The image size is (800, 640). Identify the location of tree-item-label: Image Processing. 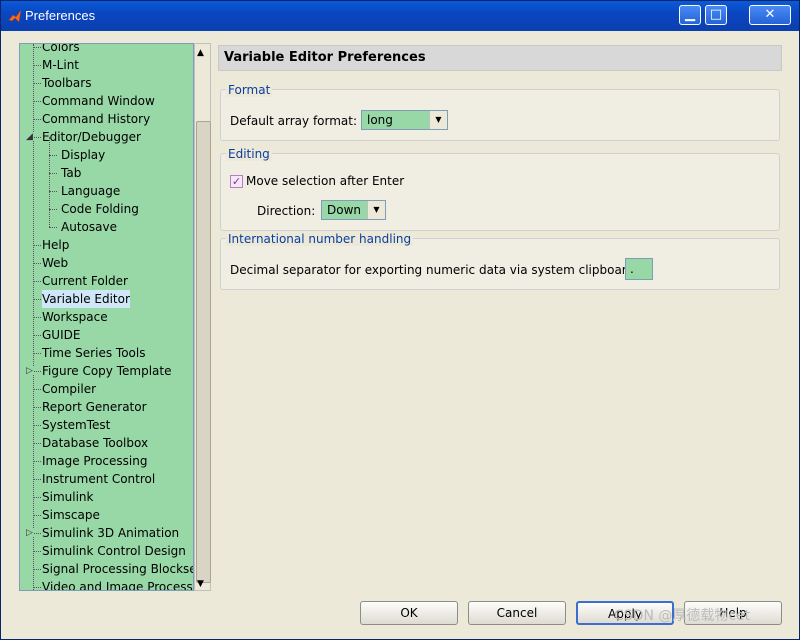
(95, 461).